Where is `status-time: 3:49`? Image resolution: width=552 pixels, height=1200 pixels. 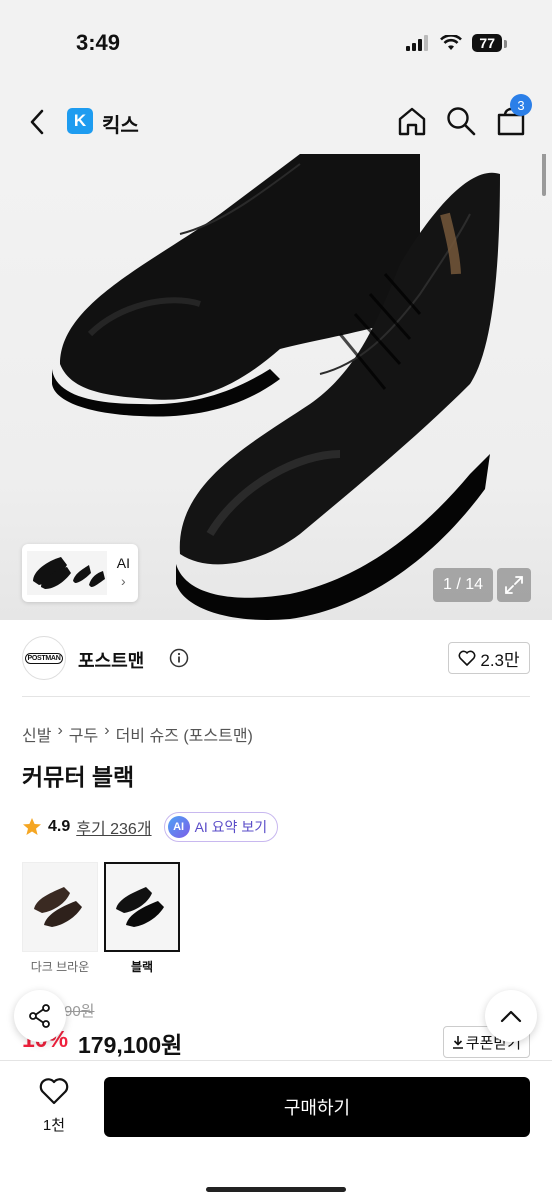 status-time: 3:49 is located at coordinates (98, 42).